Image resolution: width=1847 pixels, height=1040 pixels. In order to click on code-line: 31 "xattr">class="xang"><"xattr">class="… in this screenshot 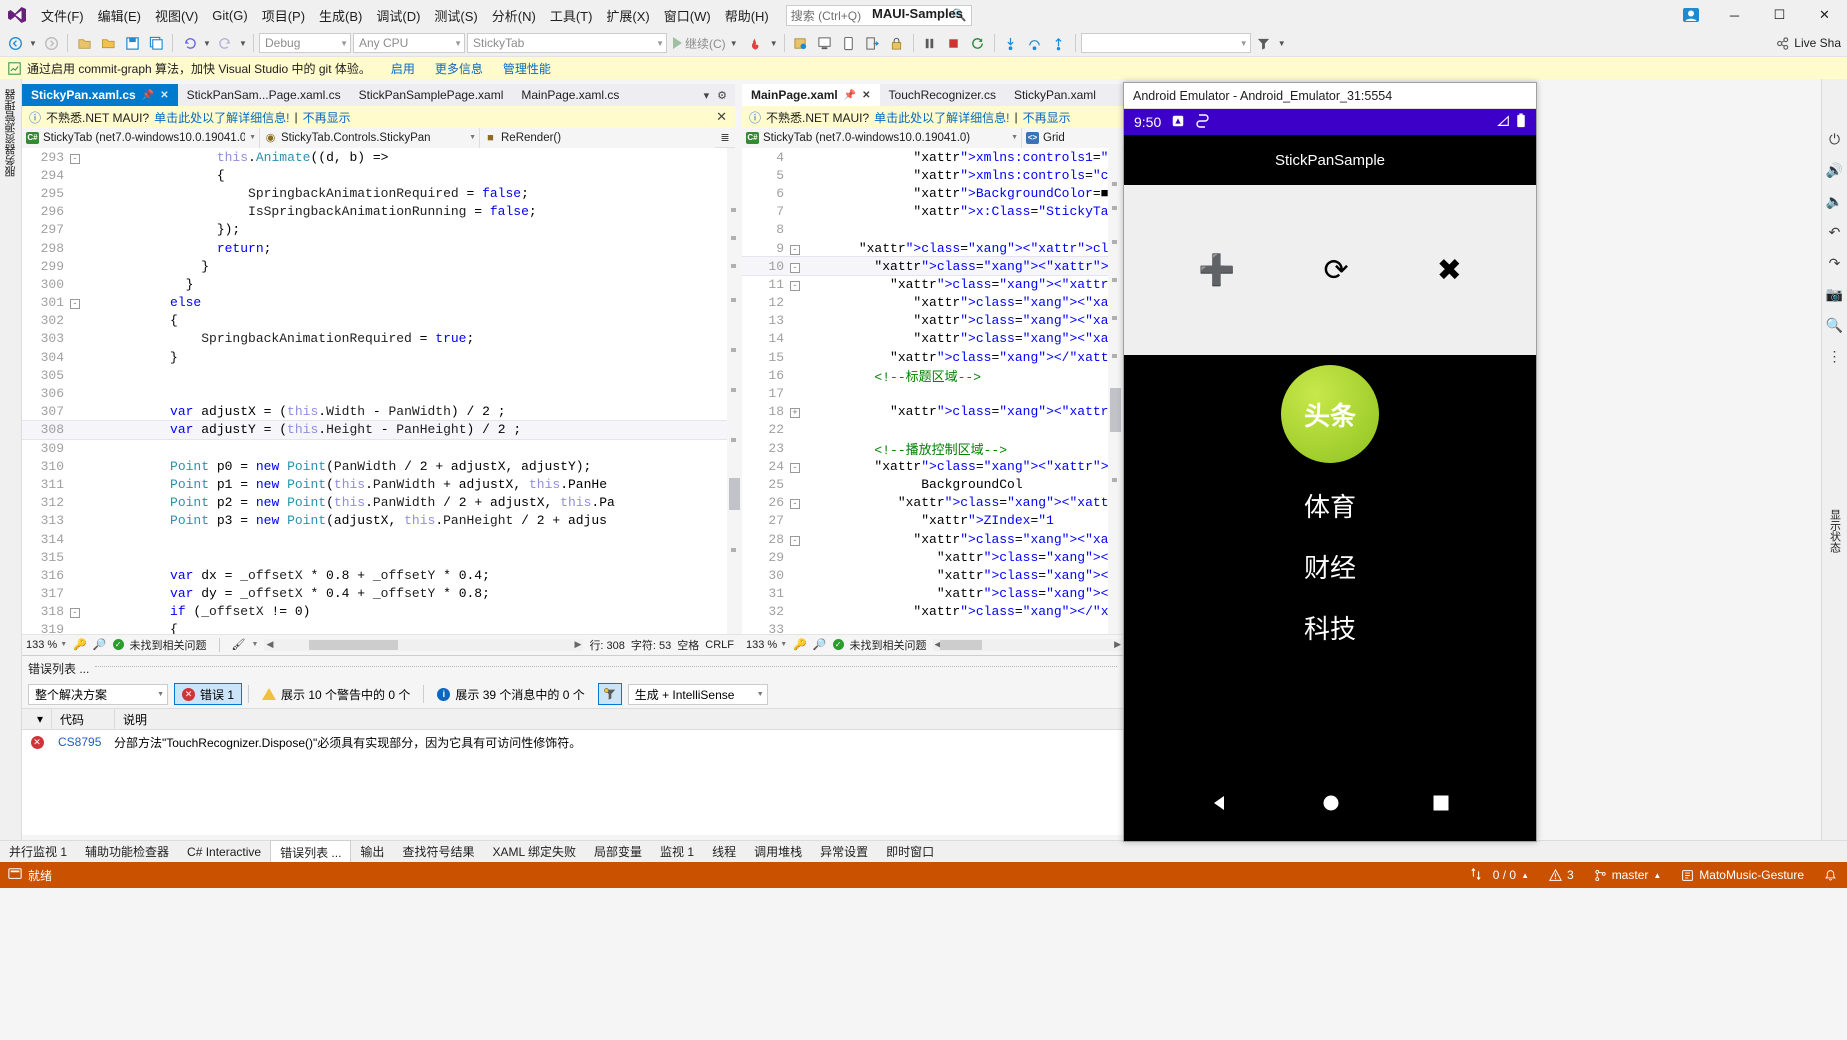, I will do `click(925, 594)`.